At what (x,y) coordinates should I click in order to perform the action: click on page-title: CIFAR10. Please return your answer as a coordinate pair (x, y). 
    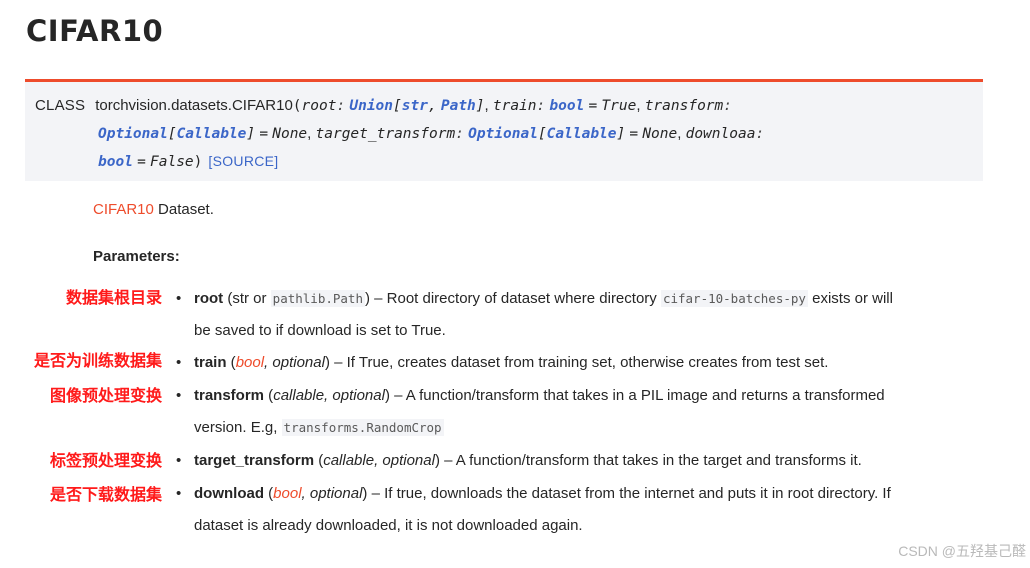
    Looking at the image, I should click on (95, 31).